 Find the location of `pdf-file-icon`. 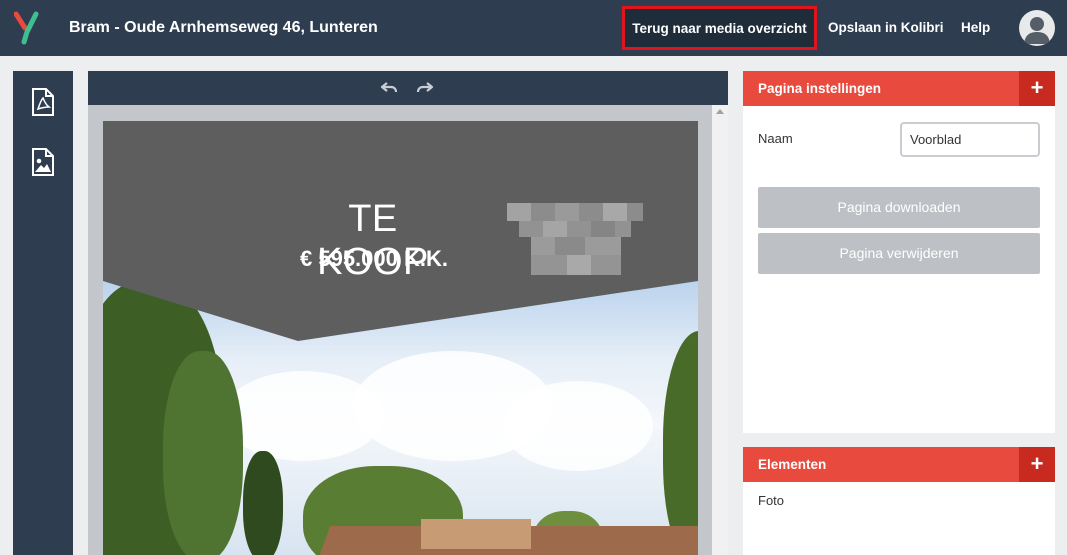

pdf-file-icon is located at coordinates (43, 102).